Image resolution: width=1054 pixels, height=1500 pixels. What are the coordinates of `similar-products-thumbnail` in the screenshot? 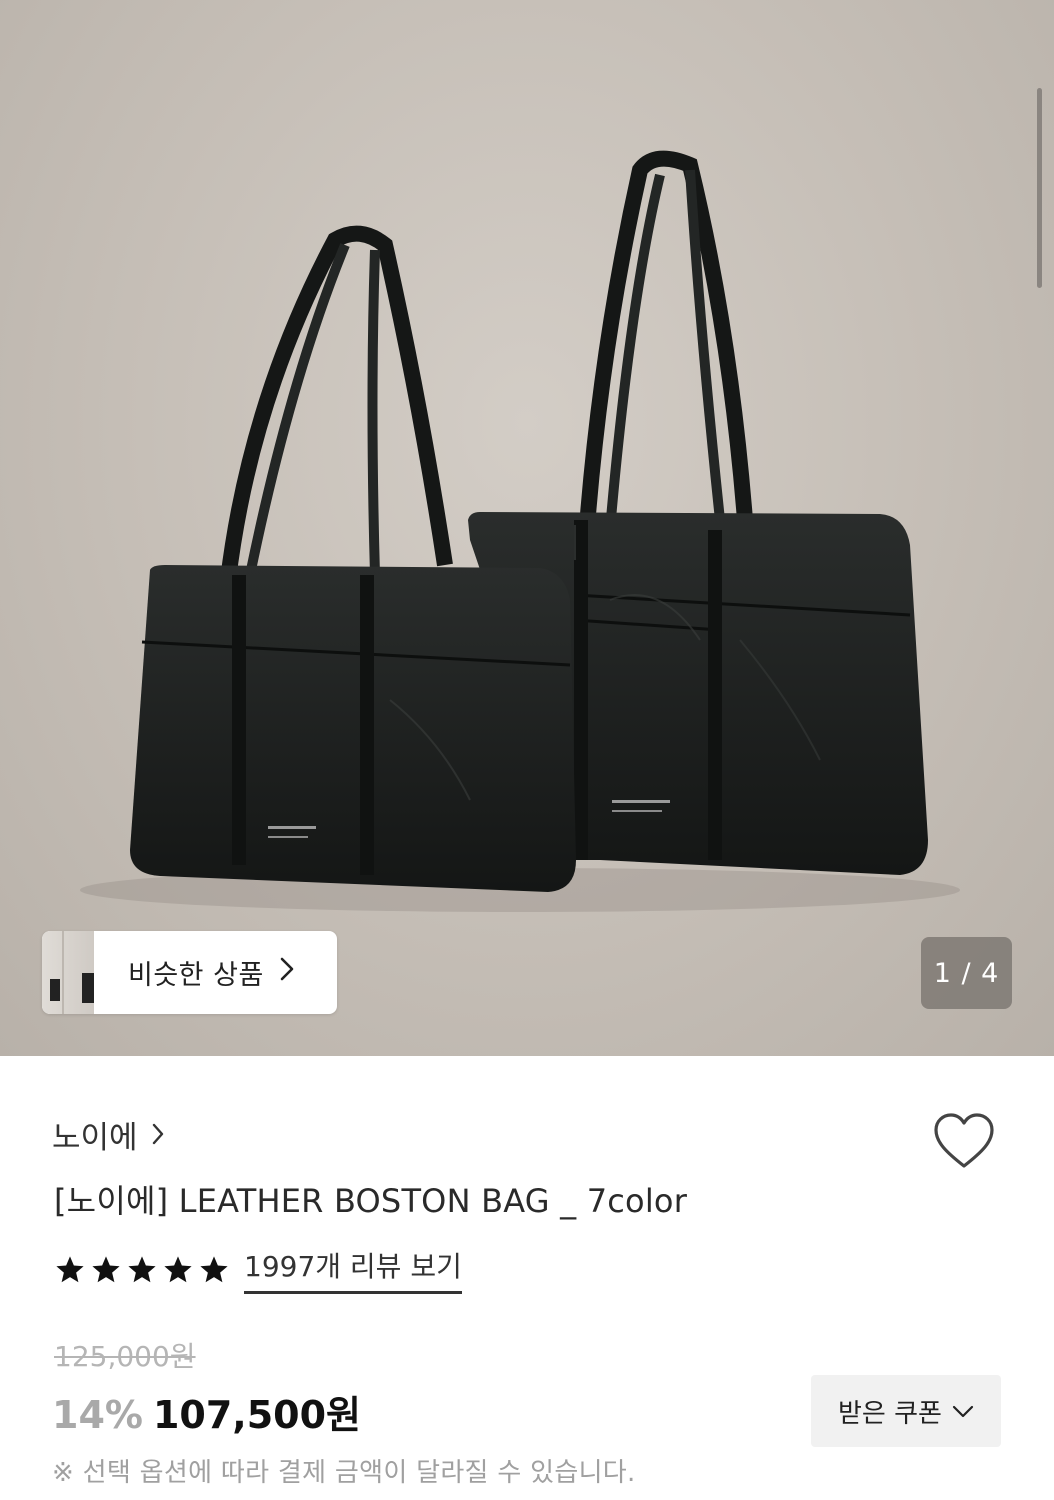 It's located at (68, 972).